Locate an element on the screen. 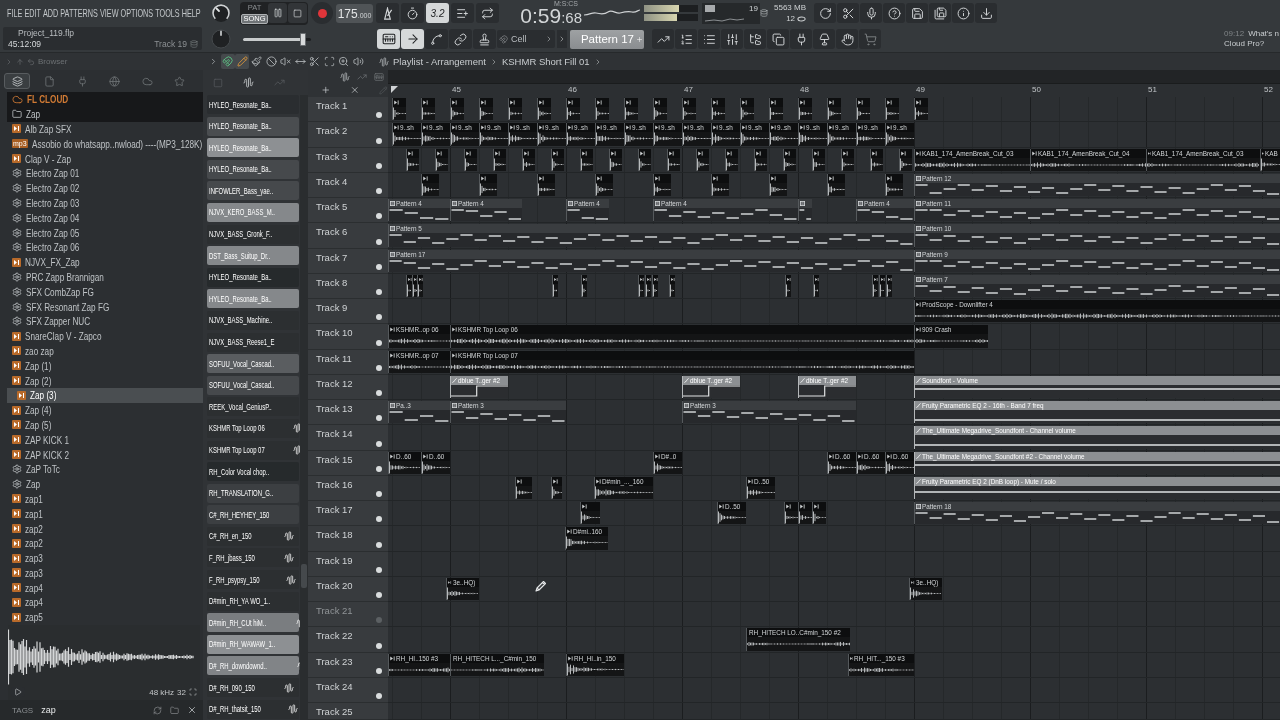  microphone-button is located at coordinates (871, 13).